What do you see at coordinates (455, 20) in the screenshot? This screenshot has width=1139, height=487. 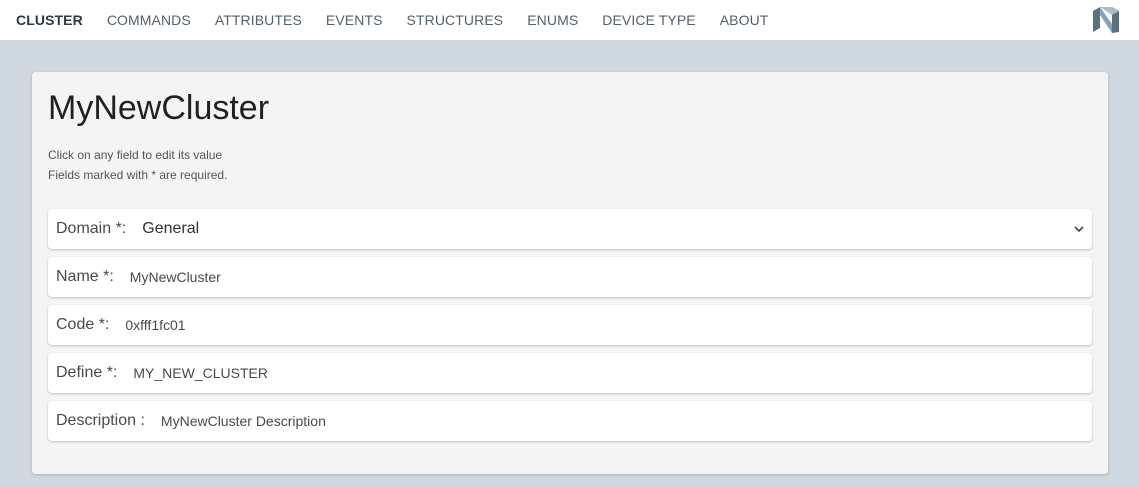 I see `tab-structures: STRUCTURES` at bounding box center [455, 20].